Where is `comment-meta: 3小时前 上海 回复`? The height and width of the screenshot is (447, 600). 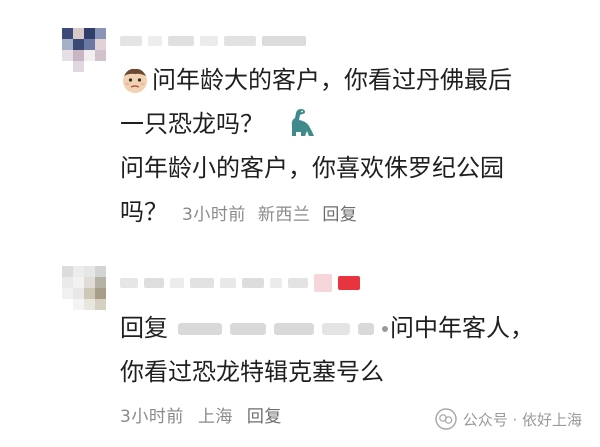
comment-meta: 3小时前 上海 回复 is located at coordinates (208, 414).